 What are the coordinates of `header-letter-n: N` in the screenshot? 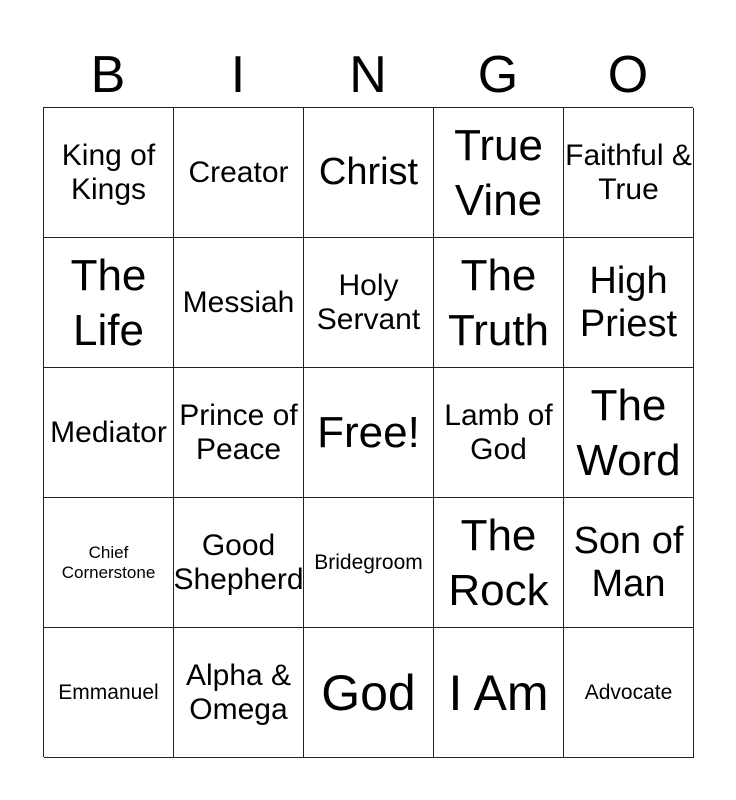 It's located at (368, 75).